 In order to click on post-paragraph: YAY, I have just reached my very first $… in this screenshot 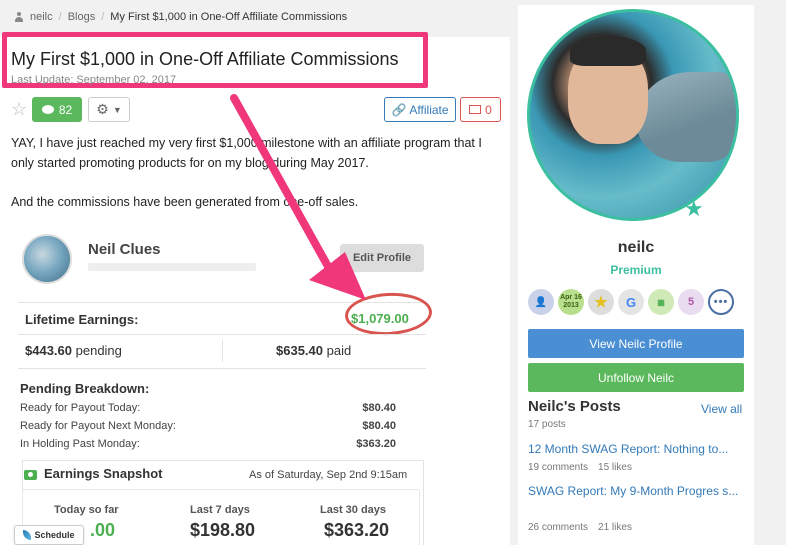, I will do `click(246, 153)`.